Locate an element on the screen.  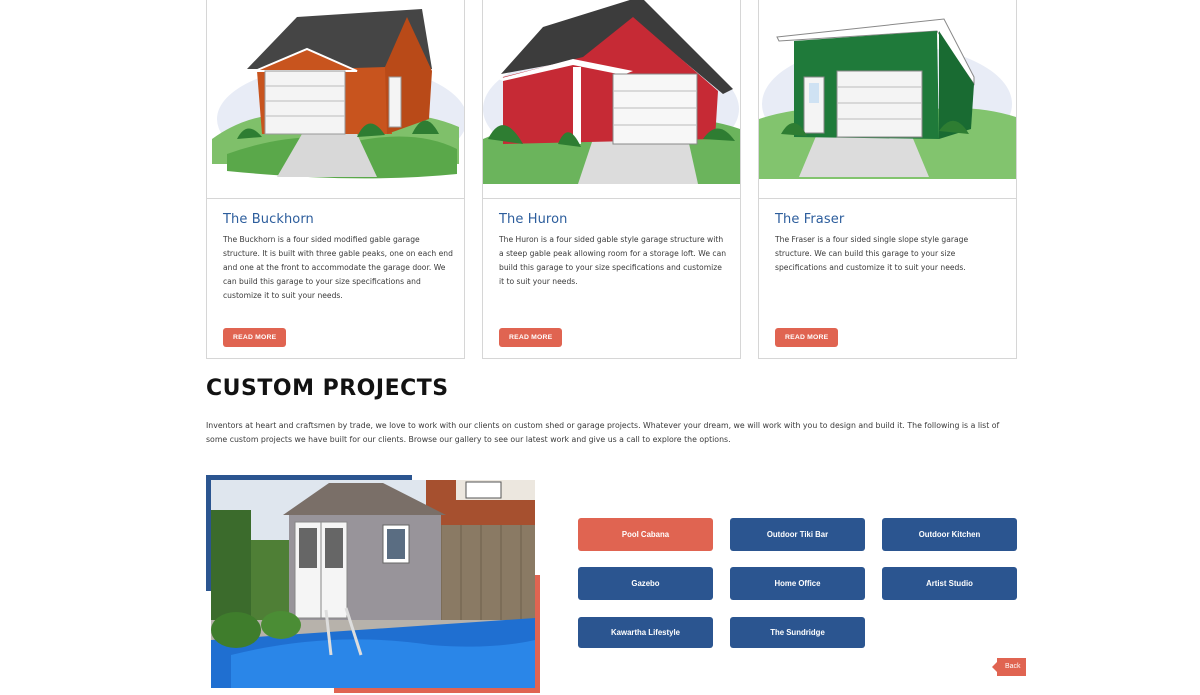
garage-title: The Fraser is located at coordinates (810, 219).